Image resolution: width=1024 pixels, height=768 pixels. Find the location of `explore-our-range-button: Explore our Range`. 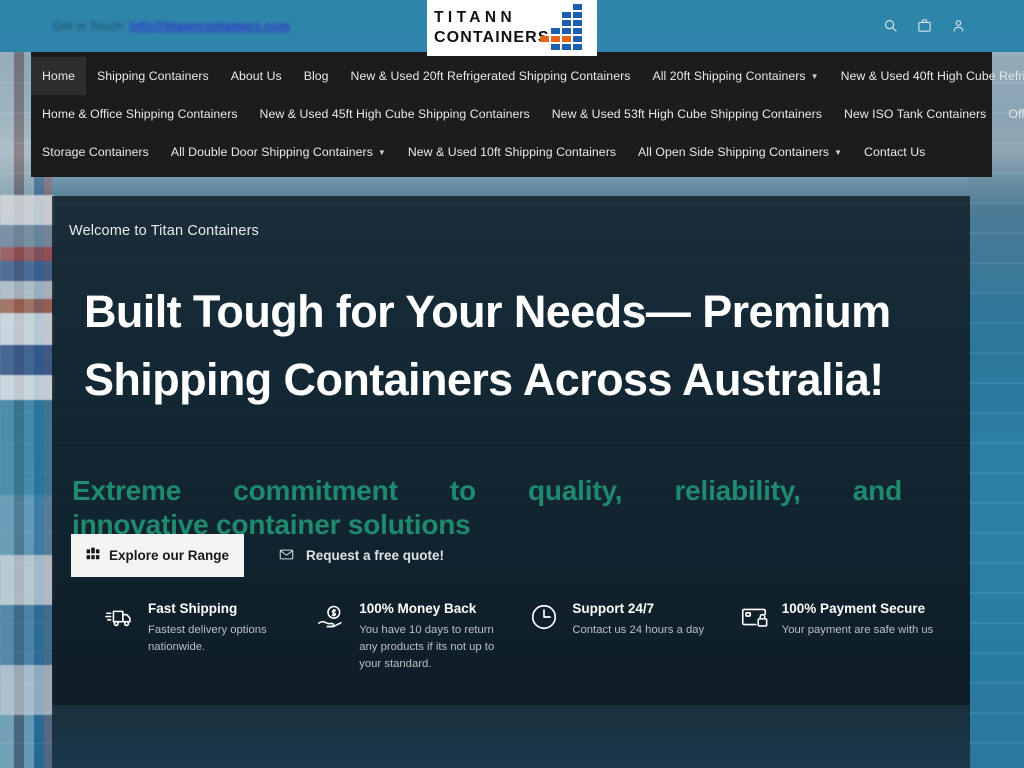

explore-our-range-button: Explore our Range is located at coordinates (157, 555).